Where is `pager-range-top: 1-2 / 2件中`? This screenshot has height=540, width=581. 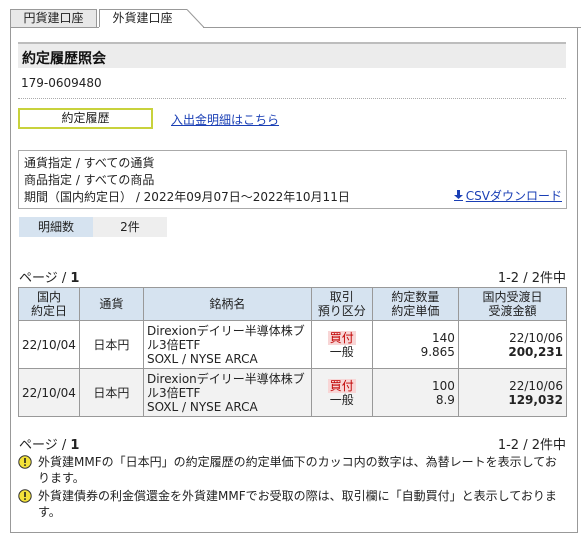
pager-range-top: 1-2 / 2件中 is located at coordinates (531, 278).